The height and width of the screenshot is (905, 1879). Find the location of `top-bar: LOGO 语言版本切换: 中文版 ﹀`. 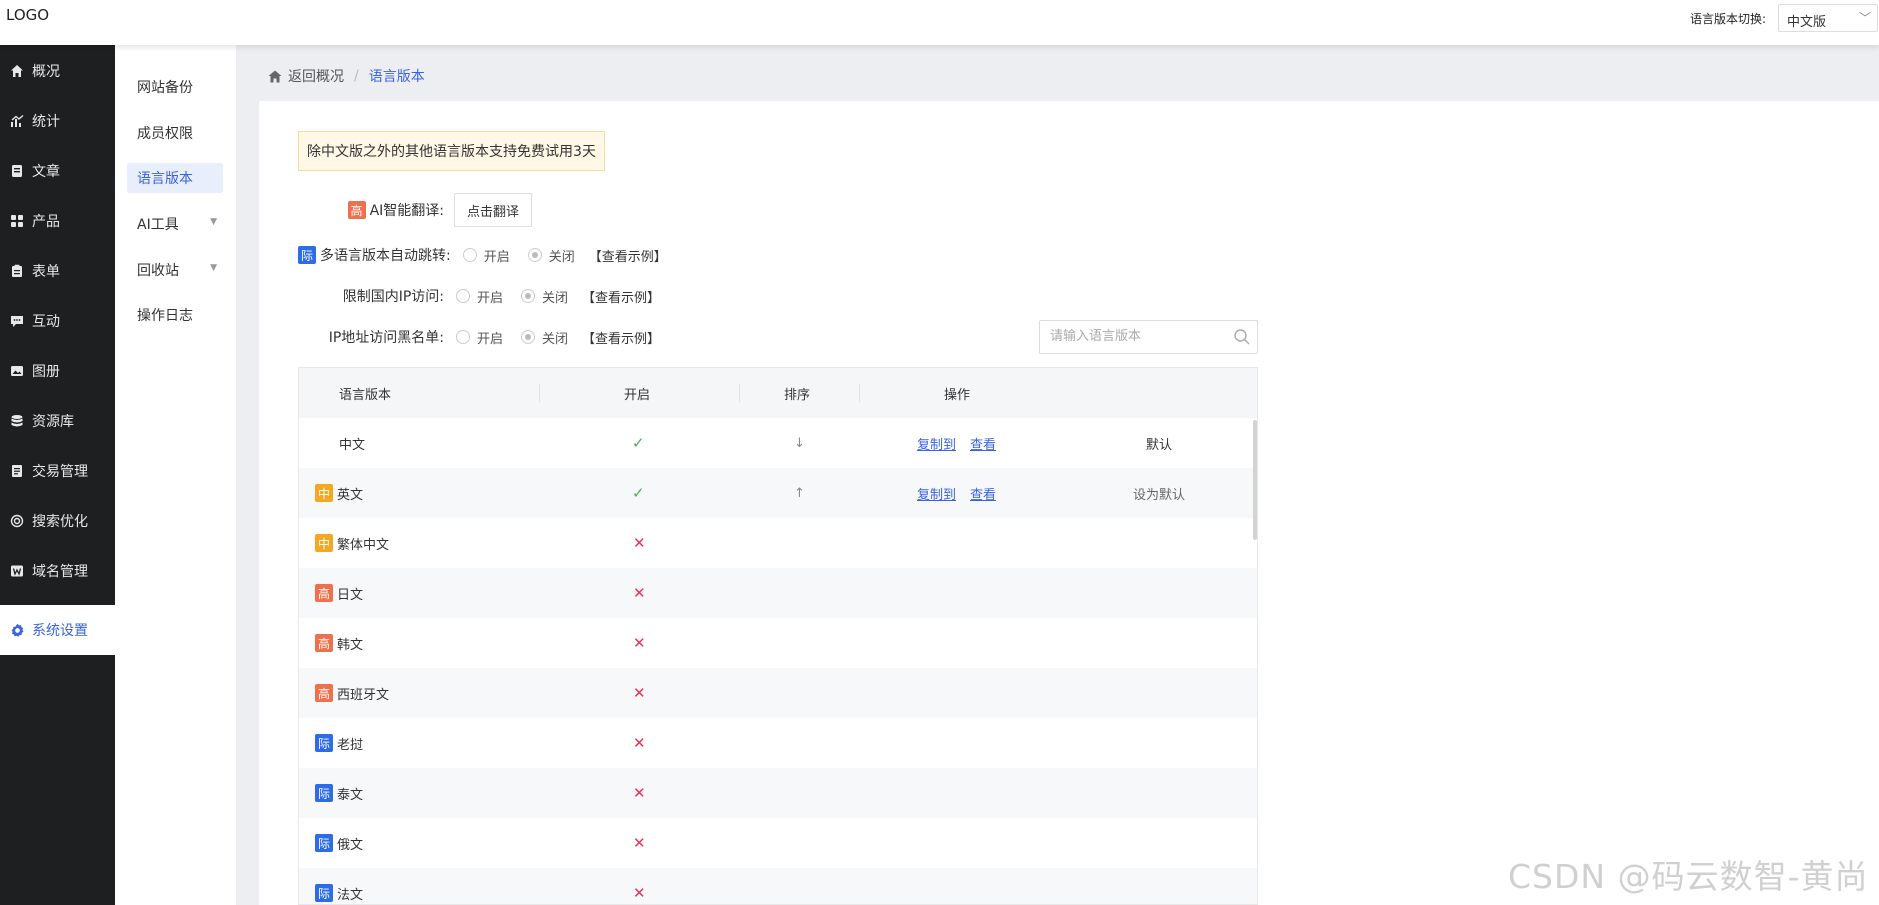

top-bar: LOGO 语言版本切换: 中文版 ﹀ is located at coordinates (939, 22).